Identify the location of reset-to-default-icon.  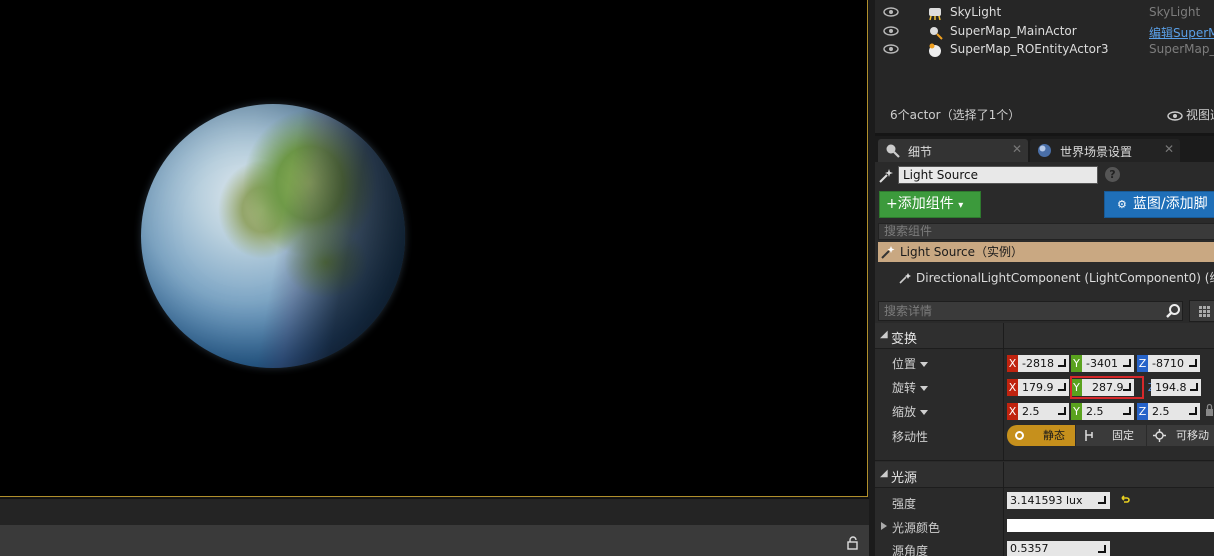
(1125, 500).